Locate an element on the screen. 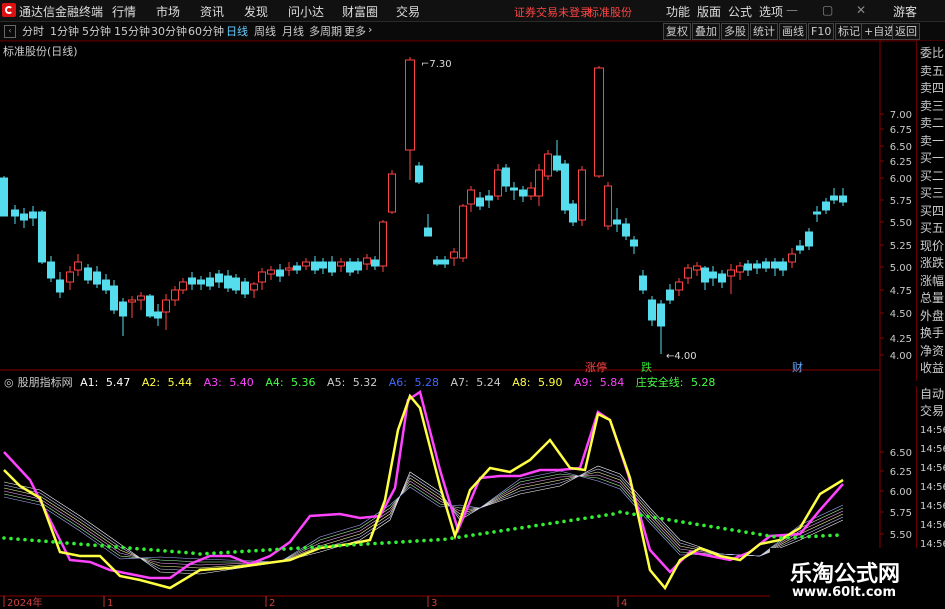 This screenshot has height=609, width=945. time-tick-label: 3 is located at coordinates (434, 603).